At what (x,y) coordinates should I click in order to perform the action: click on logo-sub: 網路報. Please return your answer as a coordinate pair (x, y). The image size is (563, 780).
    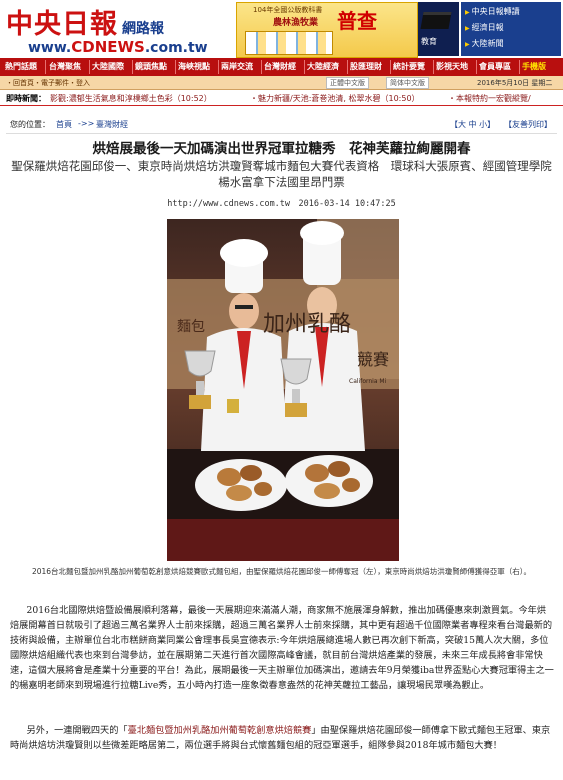
    Looking at the image, I should click on (143, 29).